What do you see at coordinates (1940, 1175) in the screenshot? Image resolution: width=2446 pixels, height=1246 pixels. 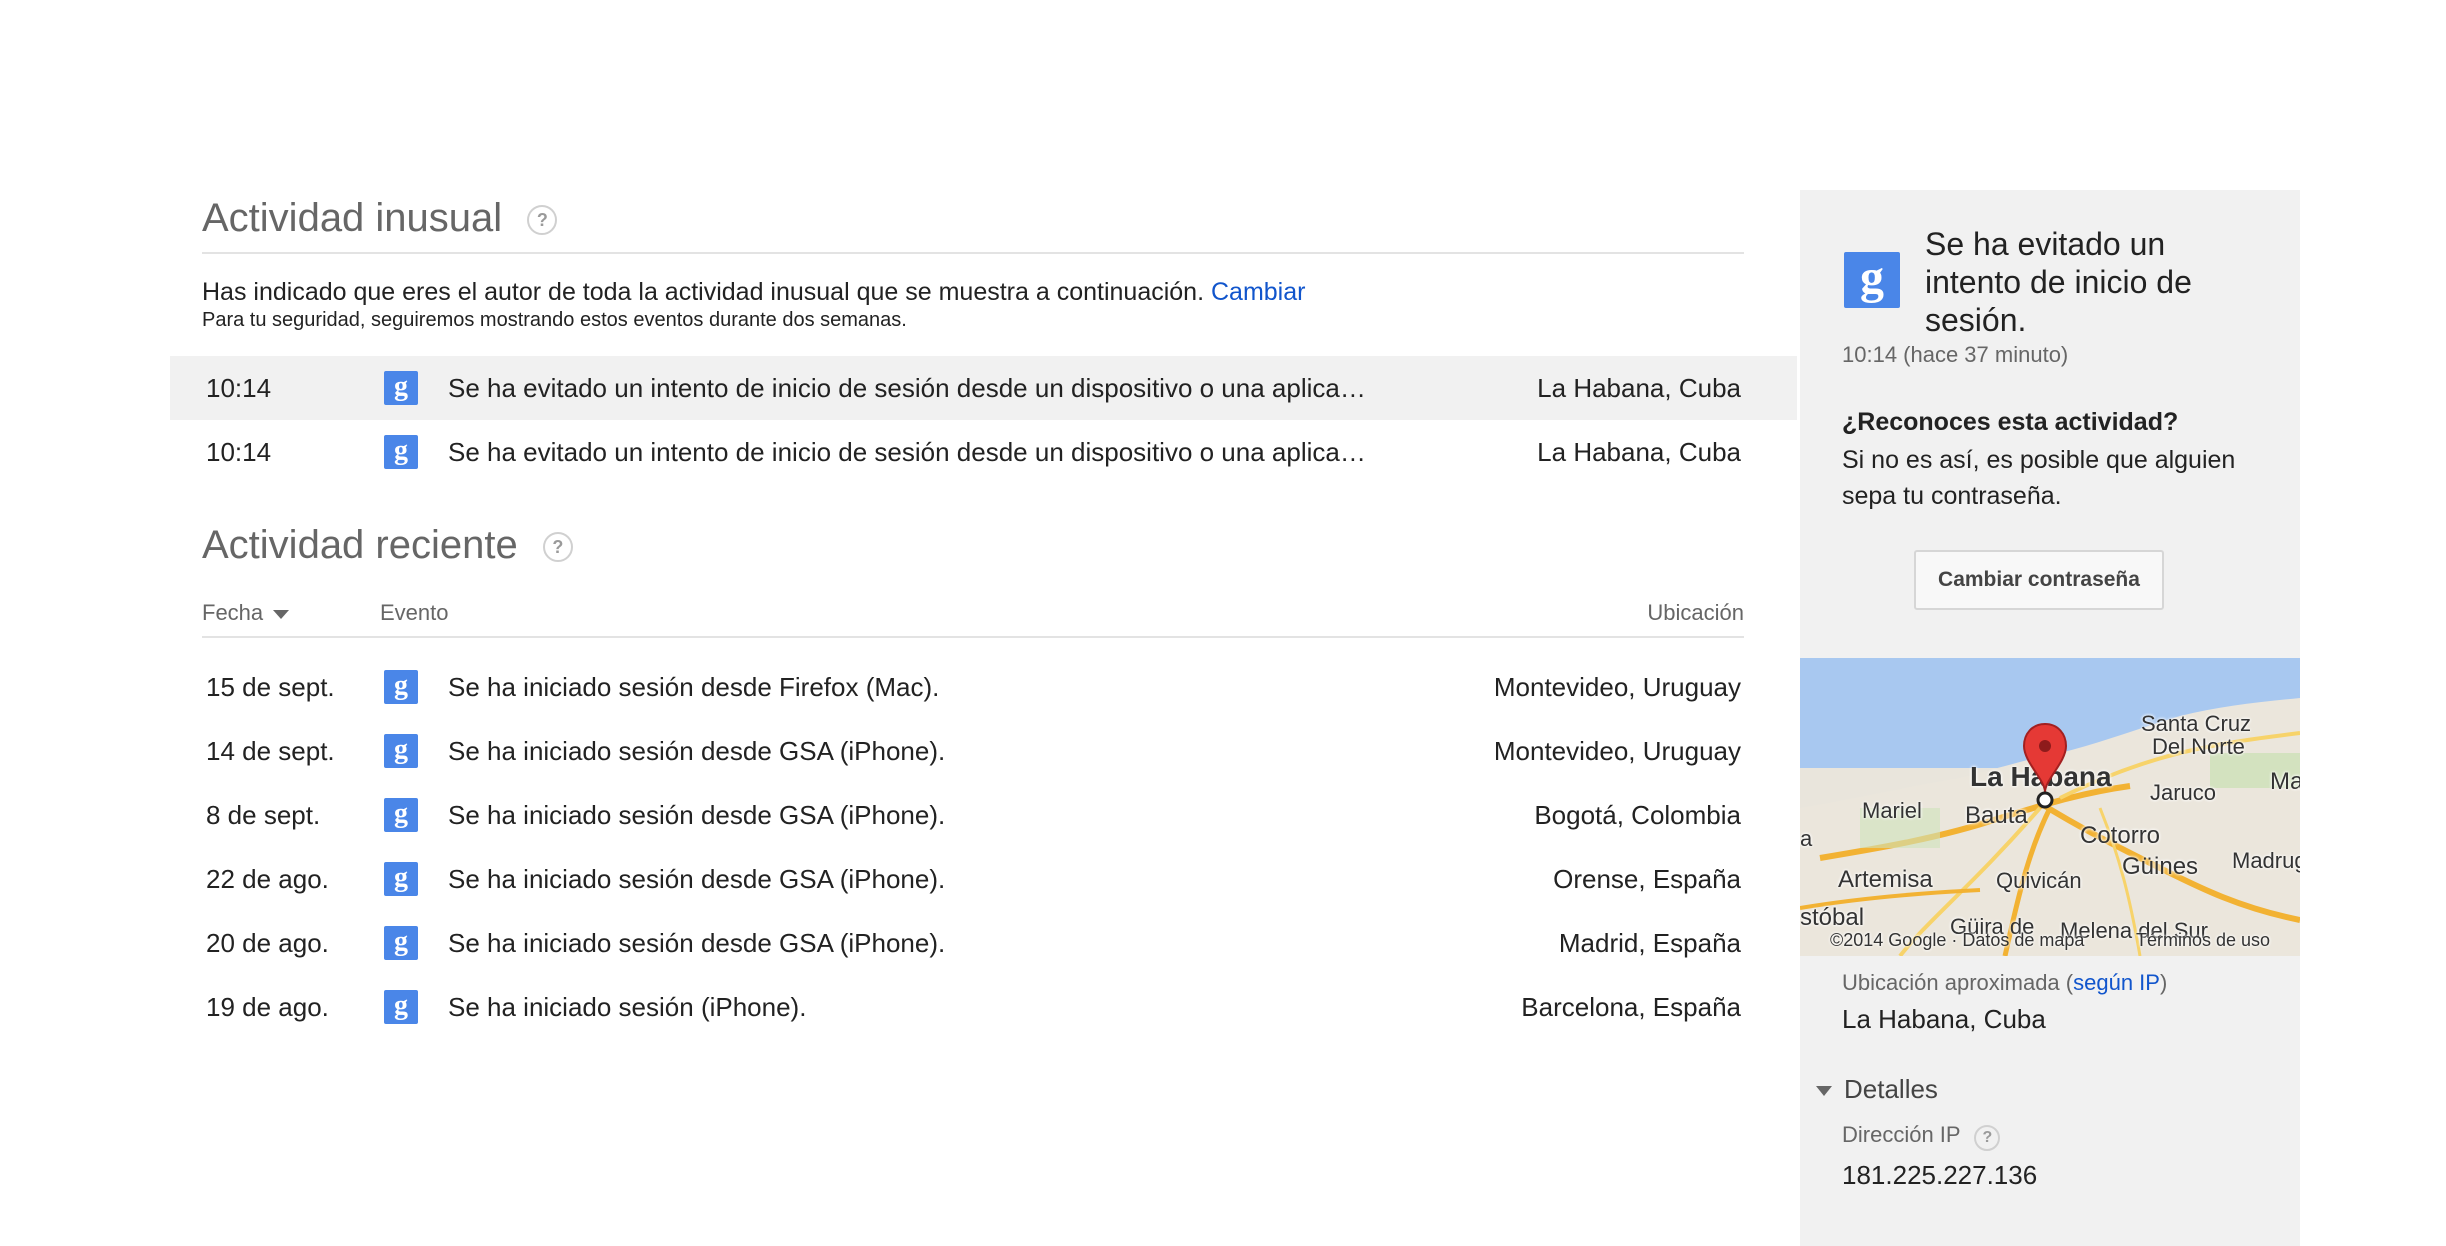 I see `ip-value: 181.225.227.136` at bounding box center [1940, 1175].